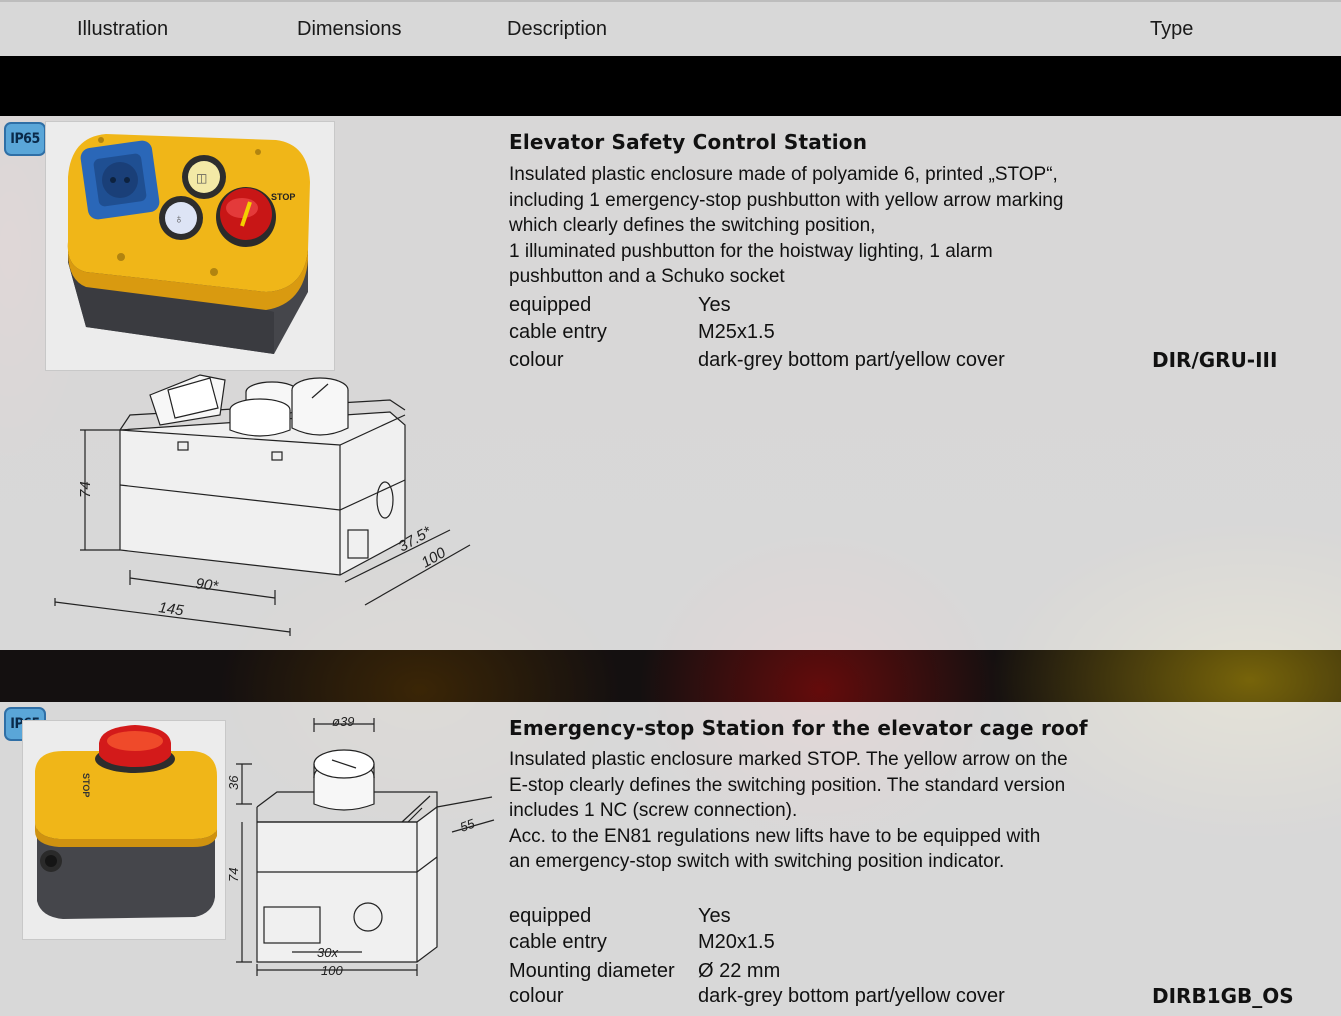 The width and height of the screenshot is (1341, 1016). I want to click on table-header: Illustration Dimensions Description Type, so click(670, 28).